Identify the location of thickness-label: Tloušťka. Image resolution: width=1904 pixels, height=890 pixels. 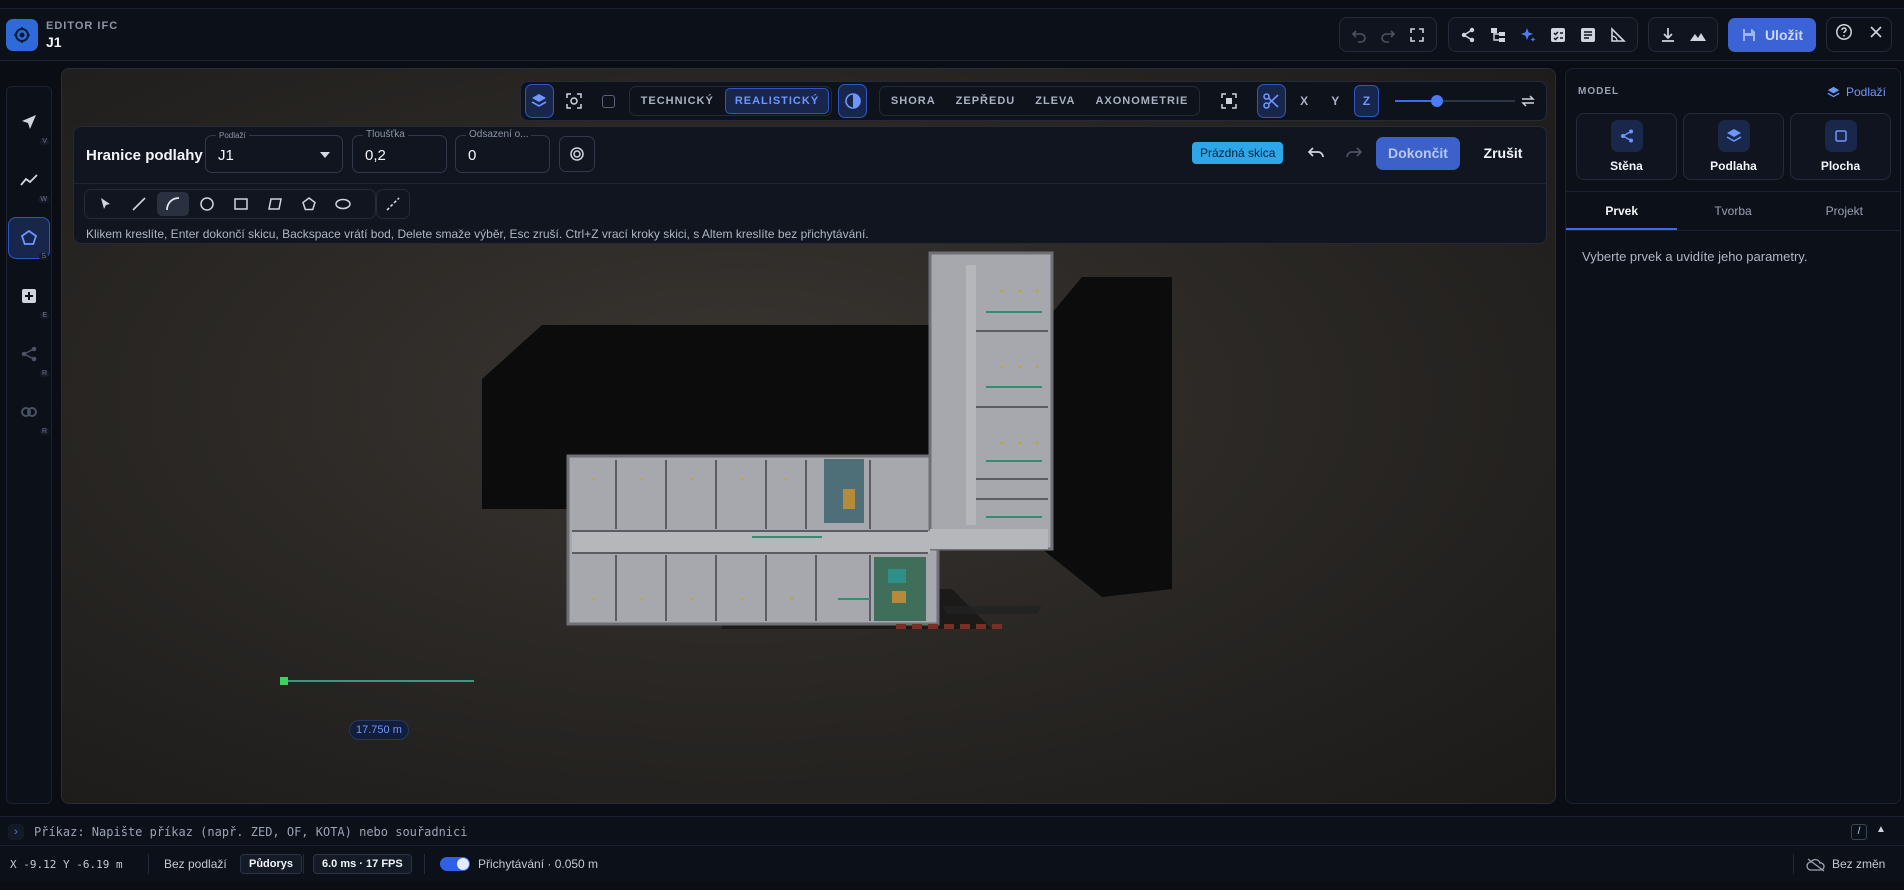
(385, 134).